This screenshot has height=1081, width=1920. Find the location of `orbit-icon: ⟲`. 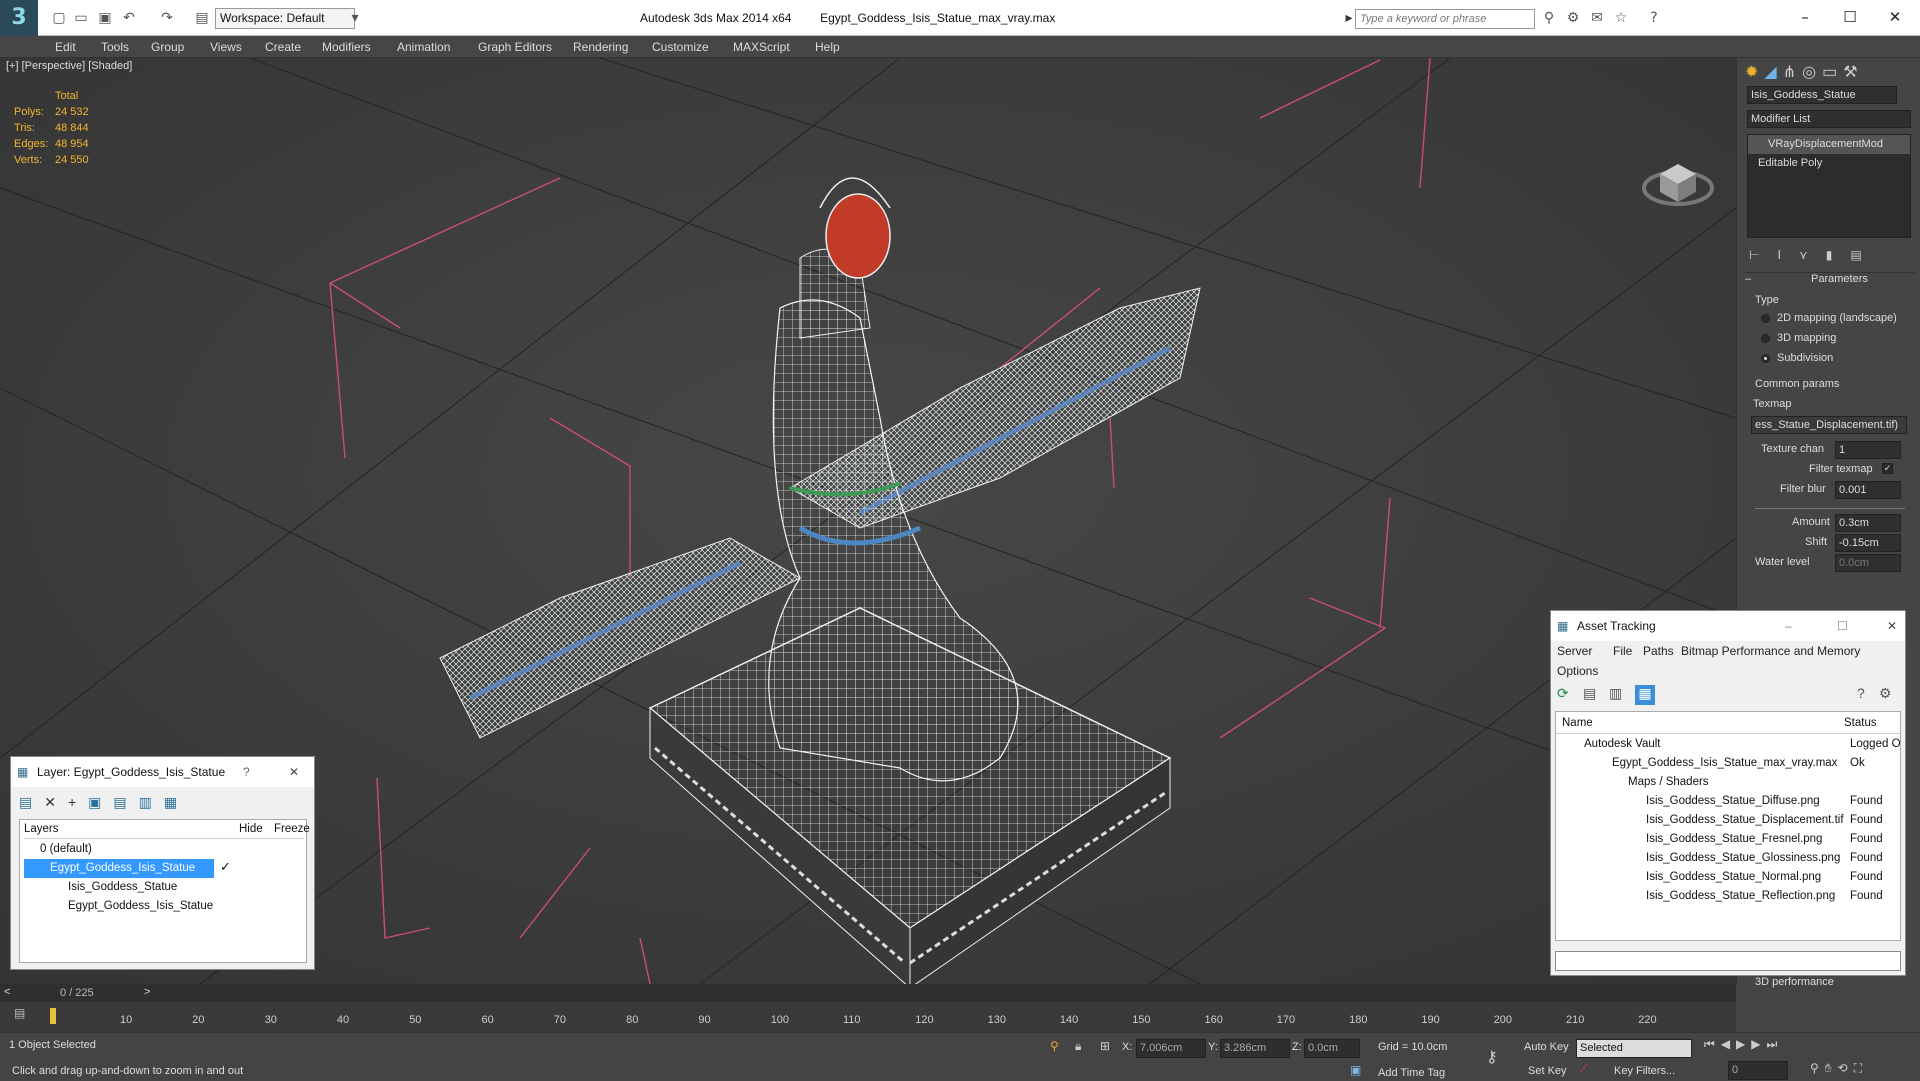

orbit-icon: ⟲ is located at coordinates (1843, 1071).